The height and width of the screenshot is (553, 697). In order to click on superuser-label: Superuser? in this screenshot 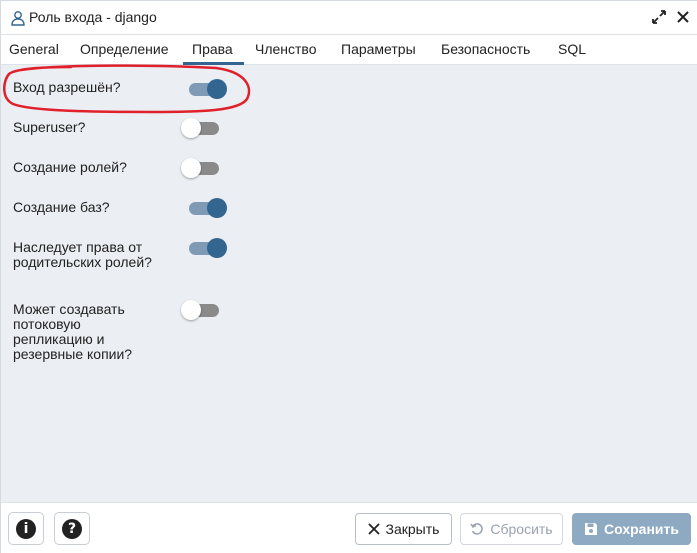, I will do `click(49, 127)`.